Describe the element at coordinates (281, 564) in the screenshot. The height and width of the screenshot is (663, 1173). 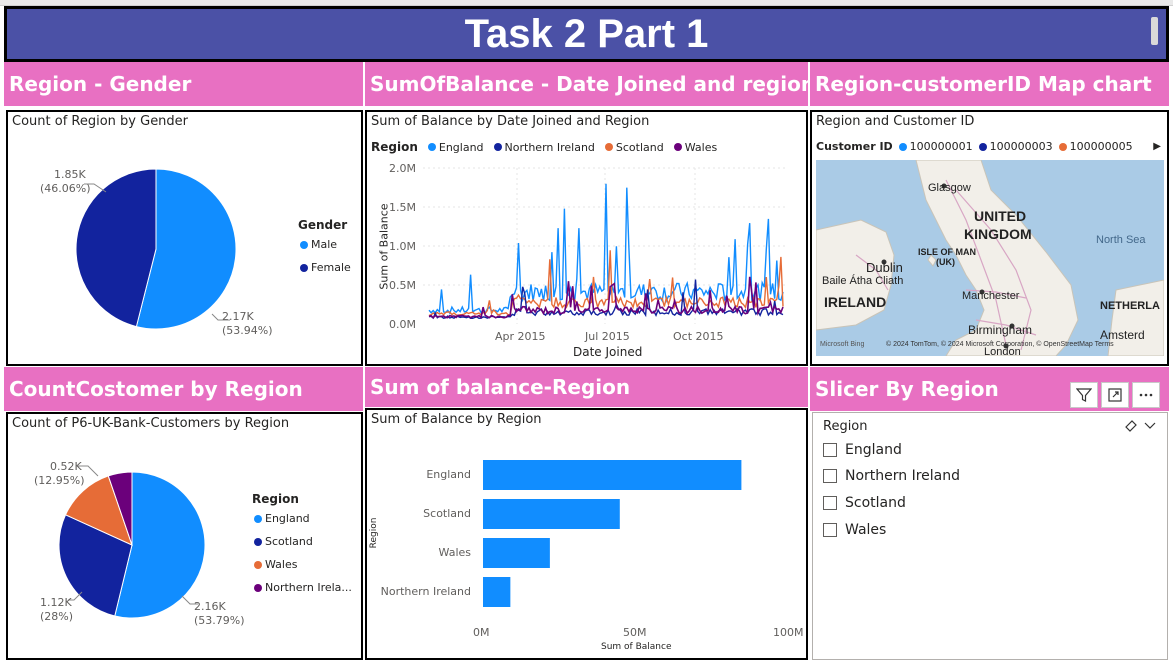
I see `legend-label: Wales` at that location.